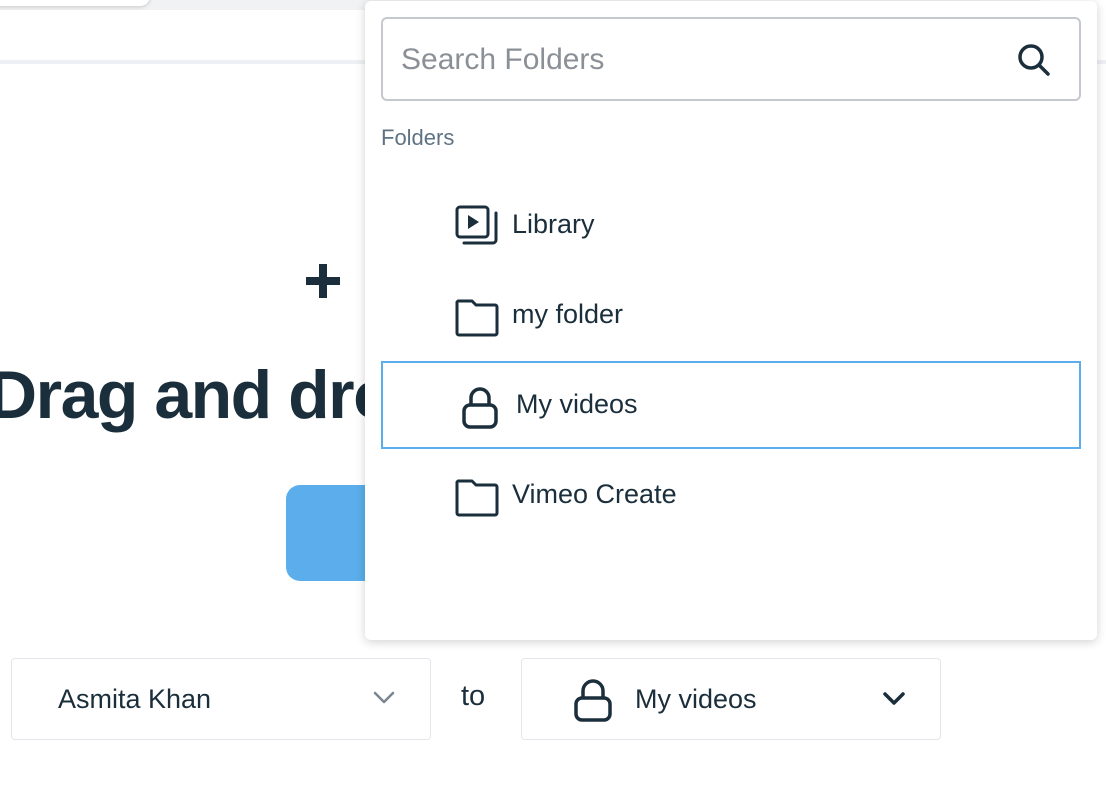 Image resolution: width=1106 pixels, height=790 pixels. I want to click on owner-select-value: Asmita Khan, so click(135, 698).